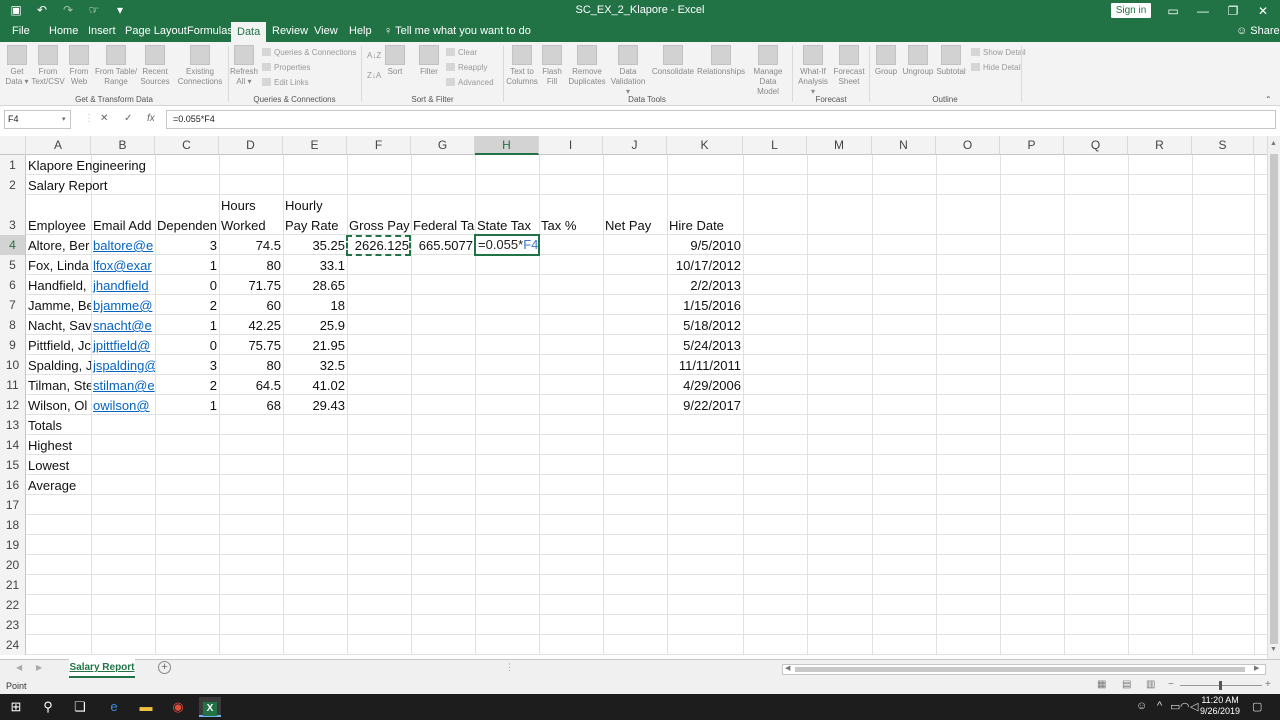 This screenshot has width=1280, height=720. I want to click on network-icon: ◠, so click(1185, 706).